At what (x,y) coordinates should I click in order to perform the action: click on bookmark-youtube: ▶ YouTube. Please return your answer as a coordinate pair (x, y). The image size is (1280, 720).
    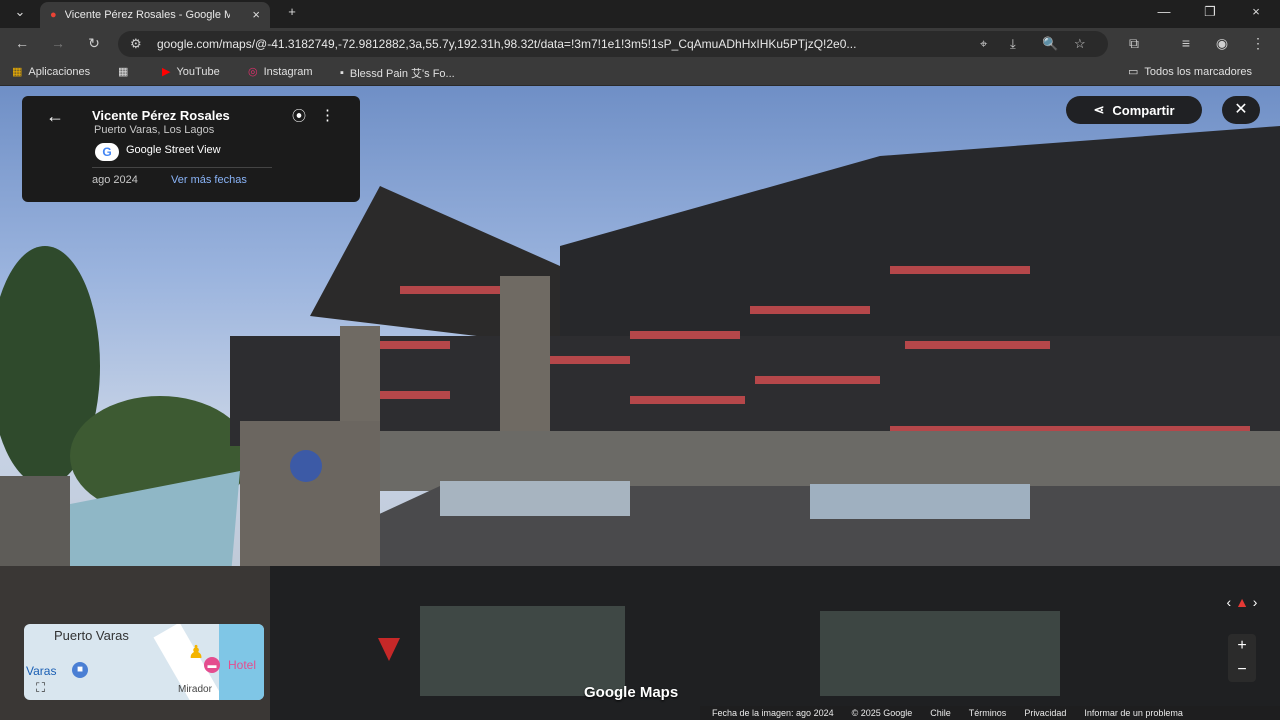
    Looking at the image, I should click on (191, 72).